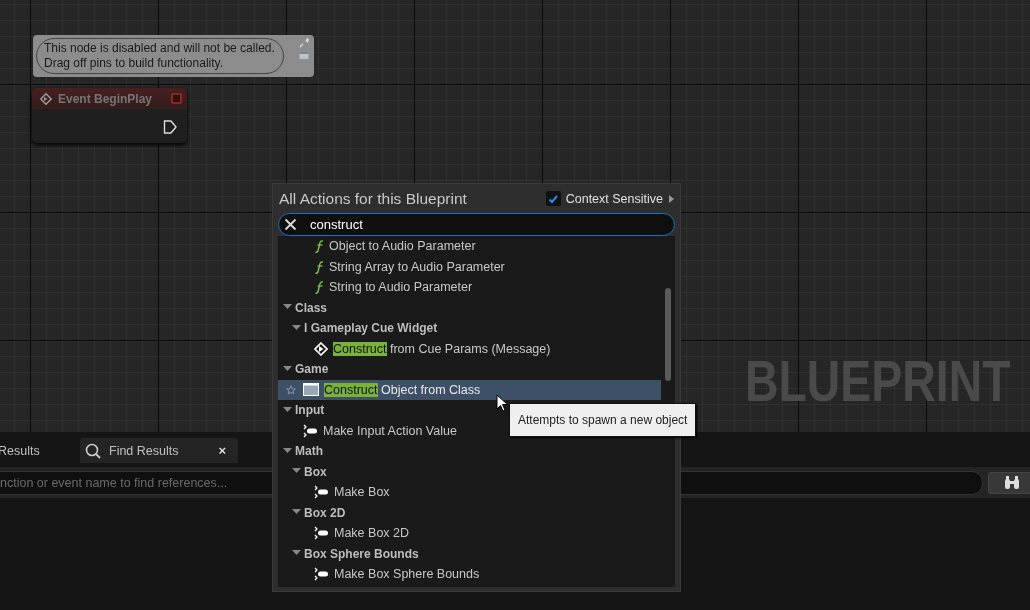  I want to click on clear-icon, so click(290, 224).